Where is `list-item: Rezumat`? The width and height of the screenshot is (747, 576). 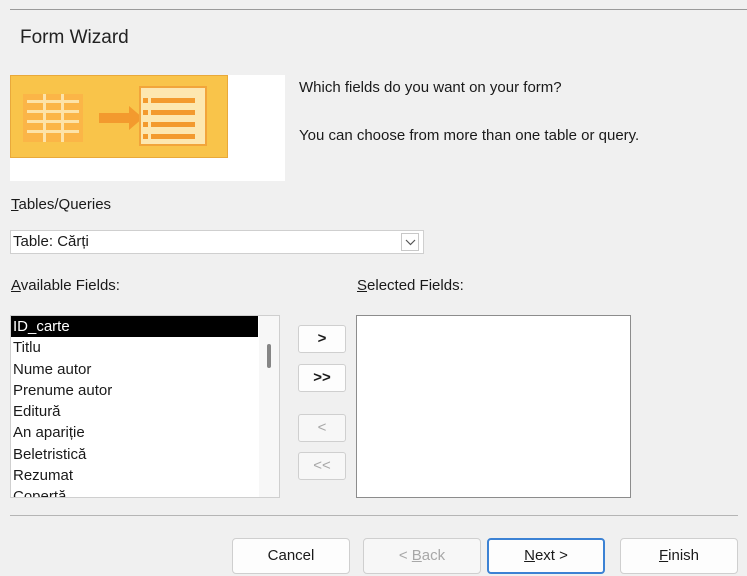 list-item: Rezumat is located at coordinates (145, 475).